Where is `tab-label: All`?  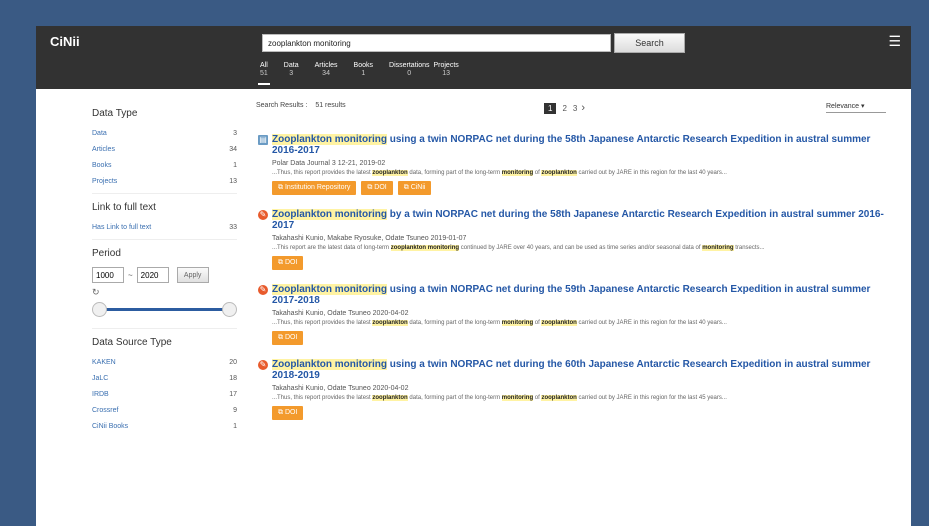
tab-label: All is located at coordinates (264, 65).